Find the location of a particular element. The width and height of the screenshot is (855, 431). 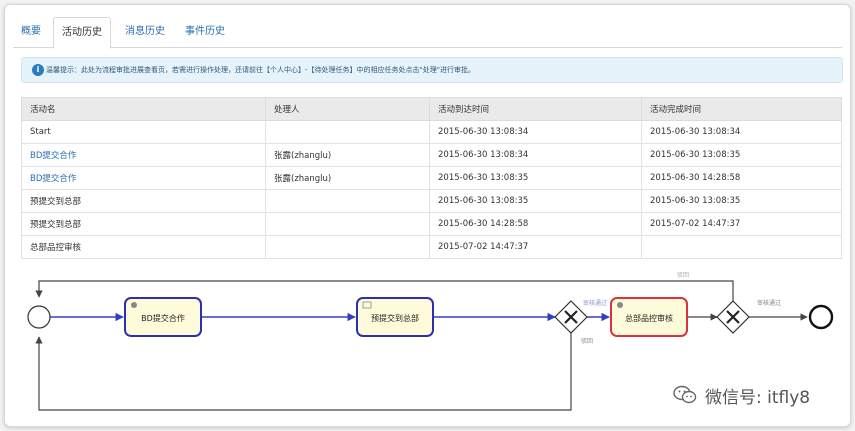

cell-arrived-time: 2015-06-30 14:28:58 is located at coordinates (535, 224).